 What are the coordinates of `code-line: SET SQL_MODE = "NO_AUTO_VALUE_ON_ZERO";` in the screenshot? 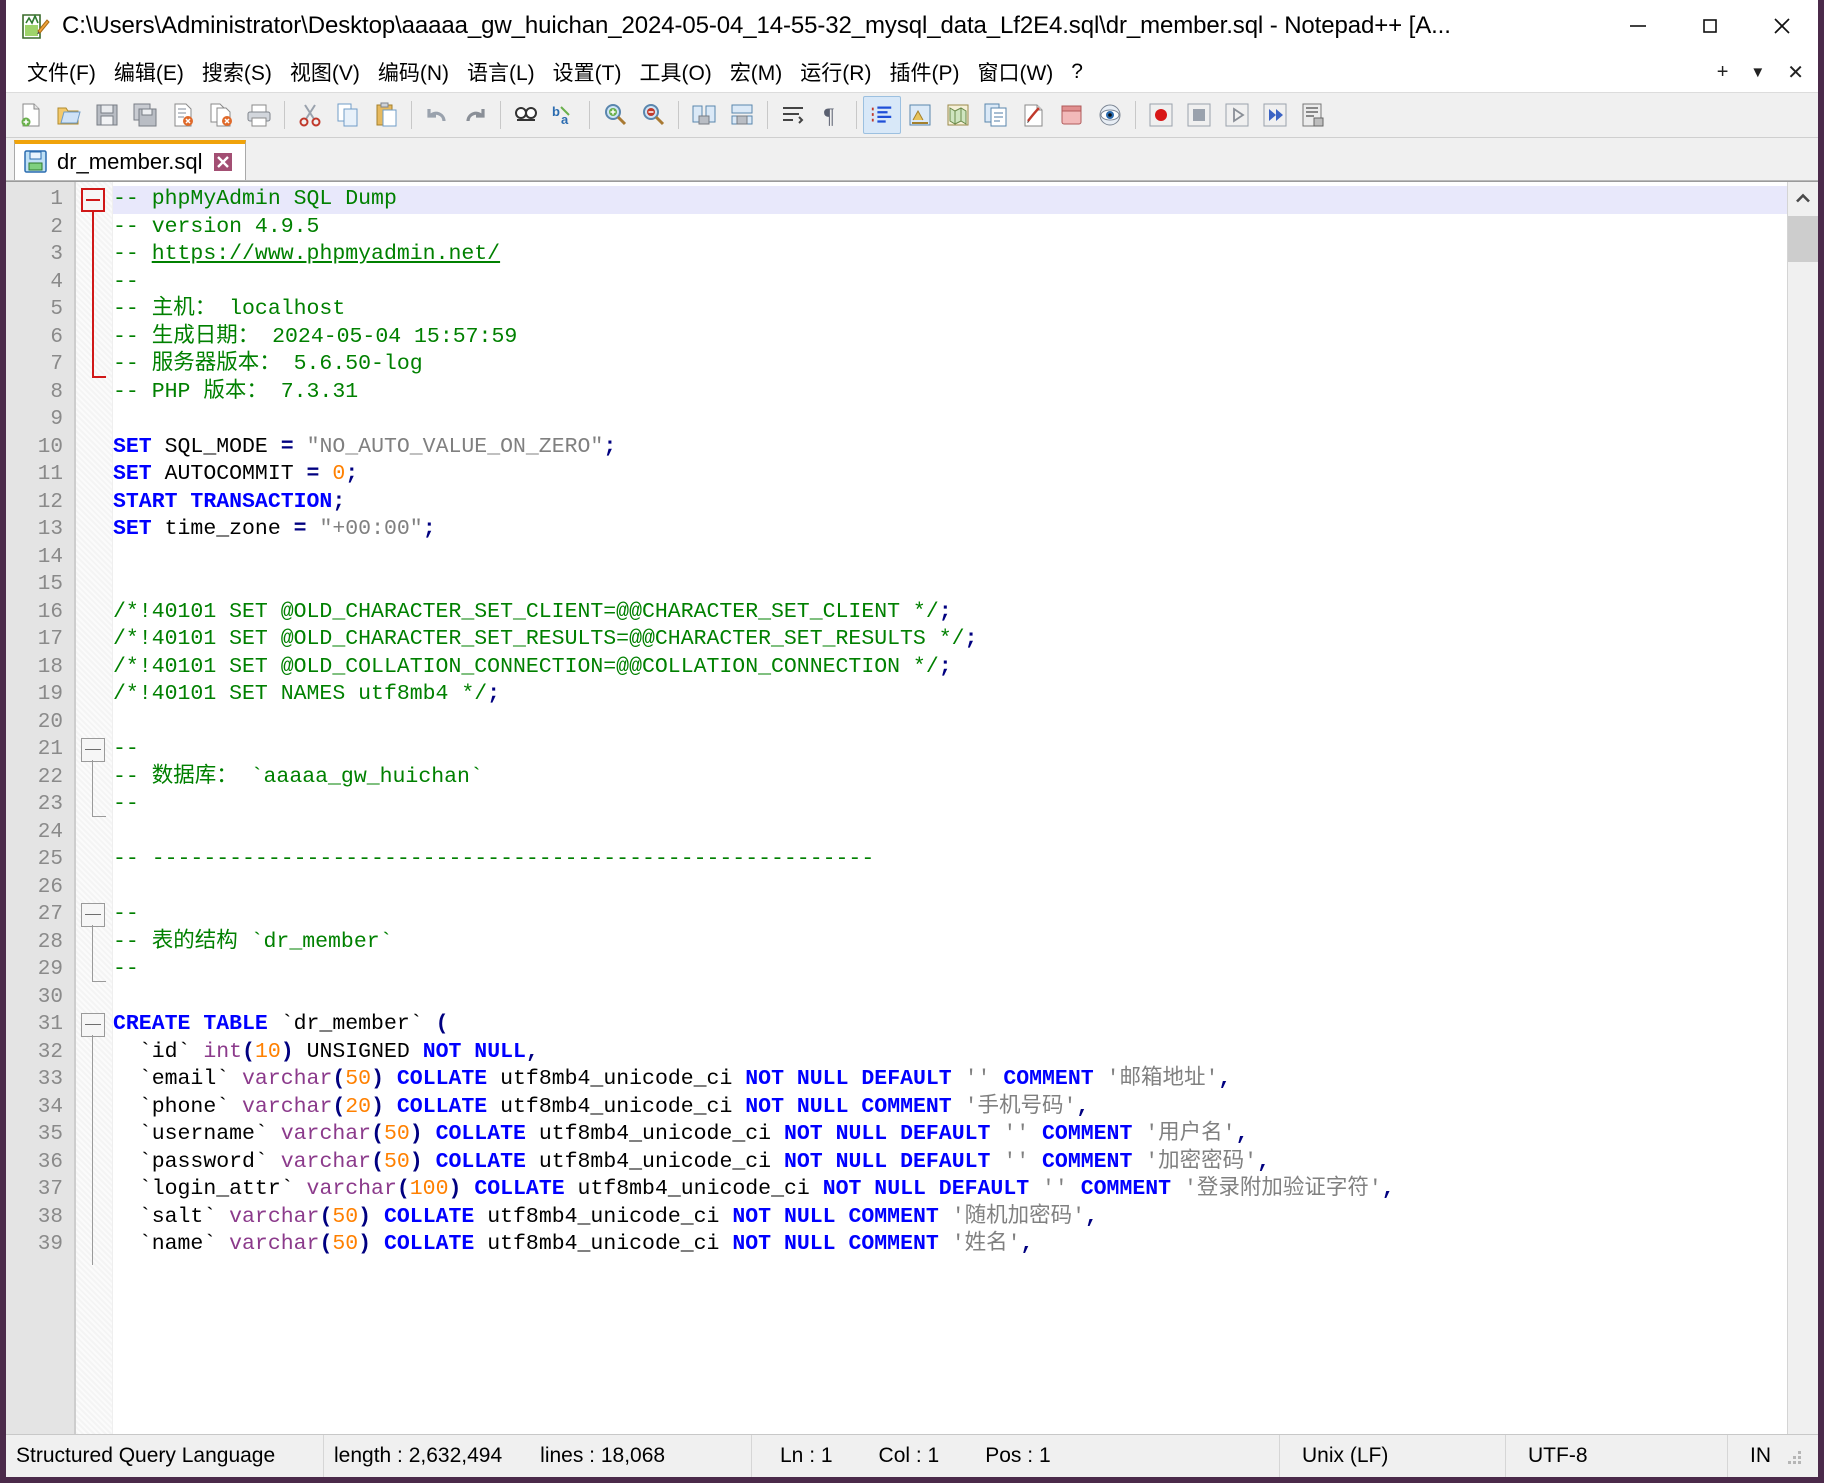 It's located at (950, 448).